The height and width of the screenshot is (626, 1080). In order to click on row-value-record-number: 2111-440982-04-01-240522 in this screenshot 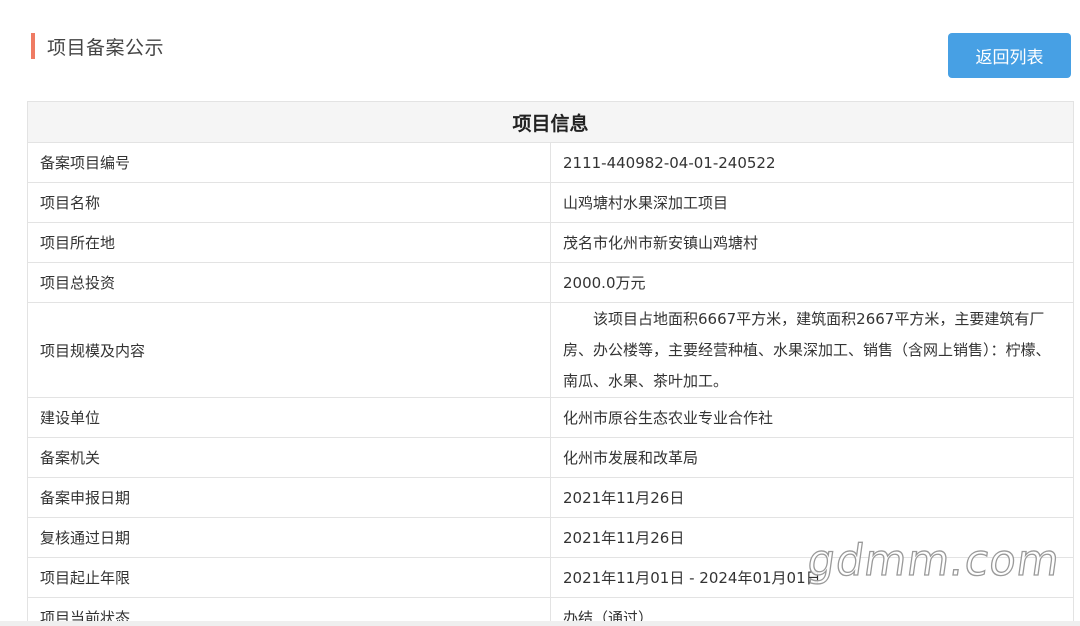, I will do `click(812, 162)`.